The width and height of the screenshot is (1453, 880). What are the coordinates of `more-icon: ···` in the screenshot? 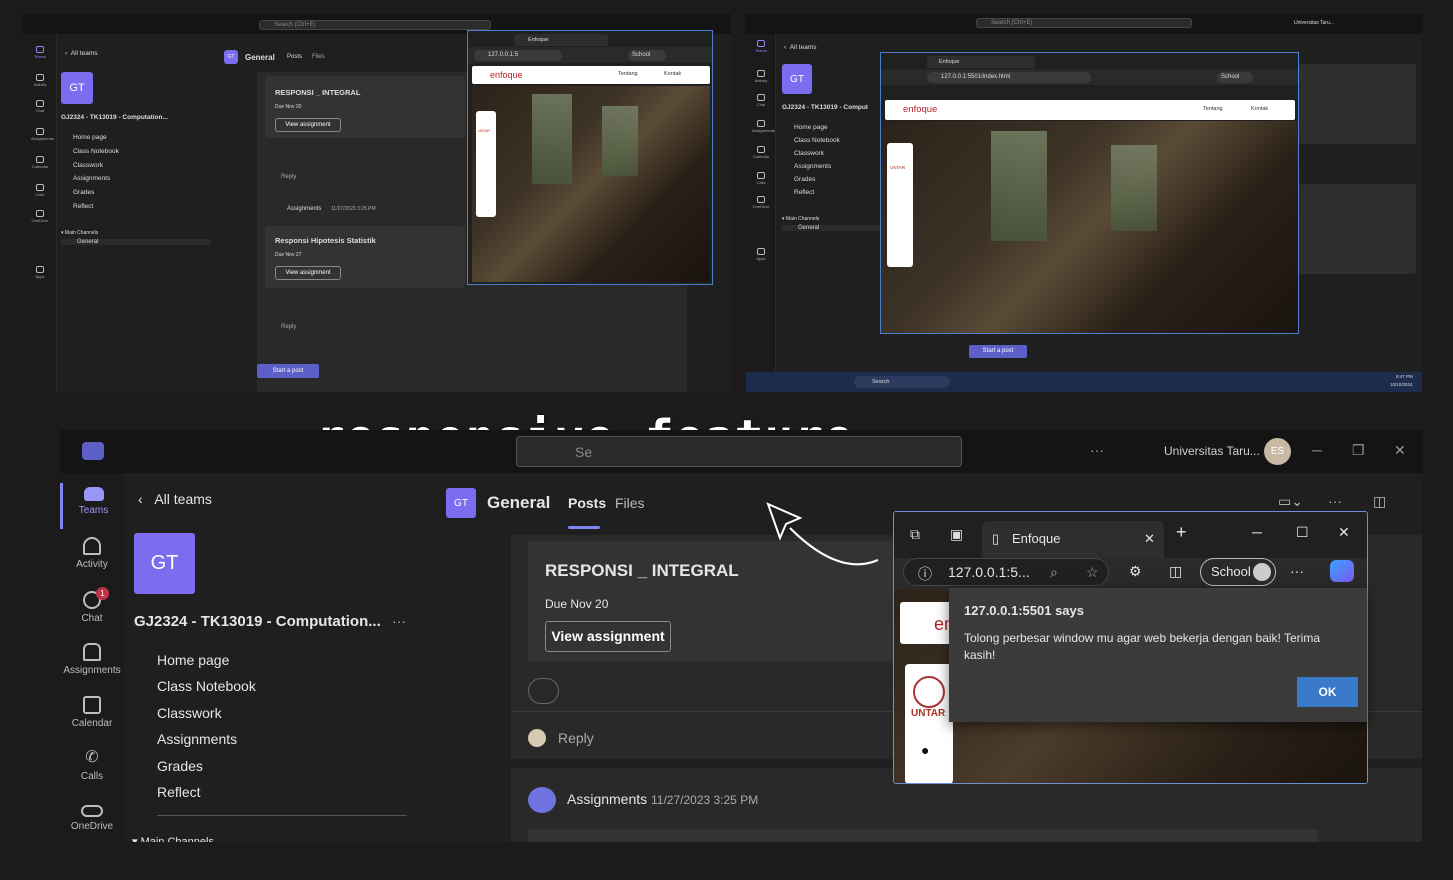 It's located at (1097, 450).